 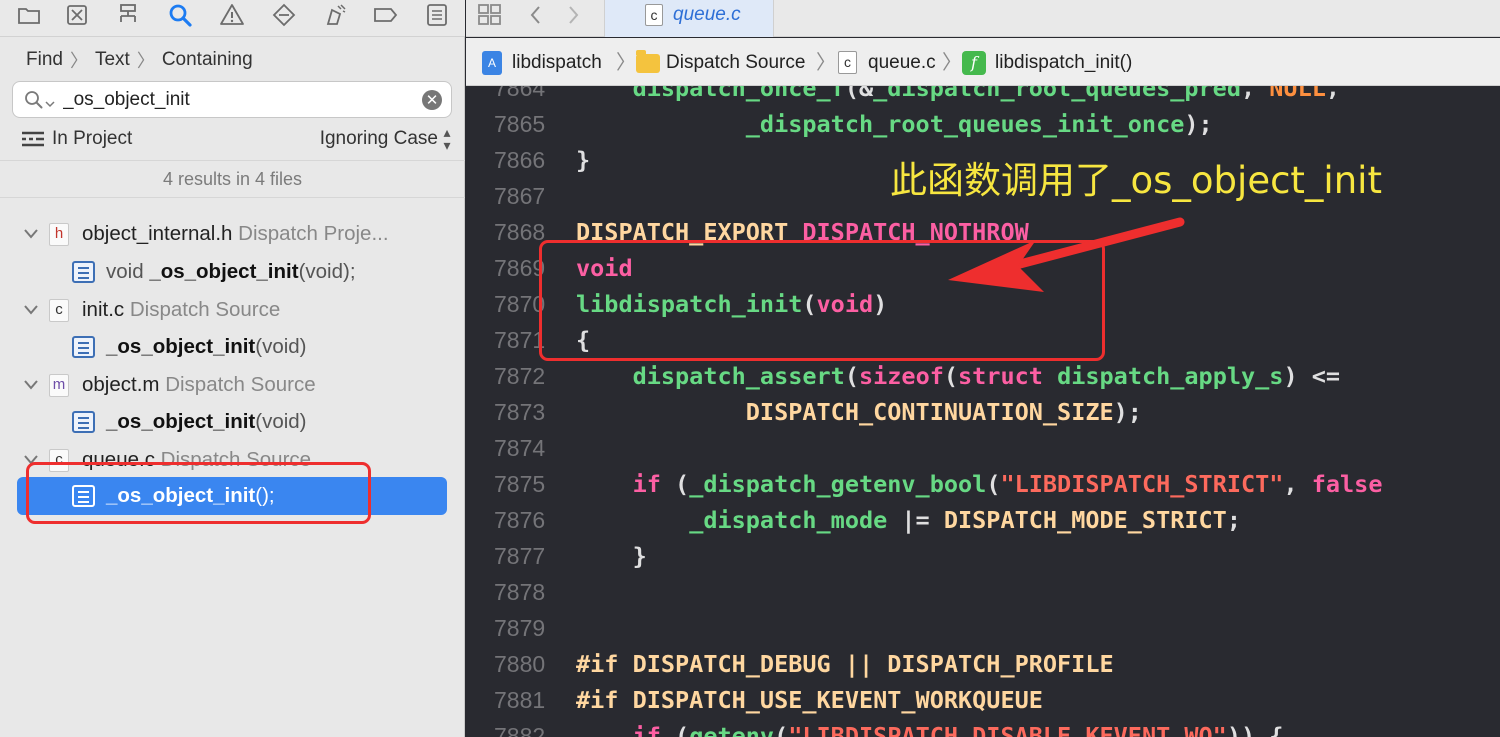 I want to click on test-icon, so click(x=284, y=15).